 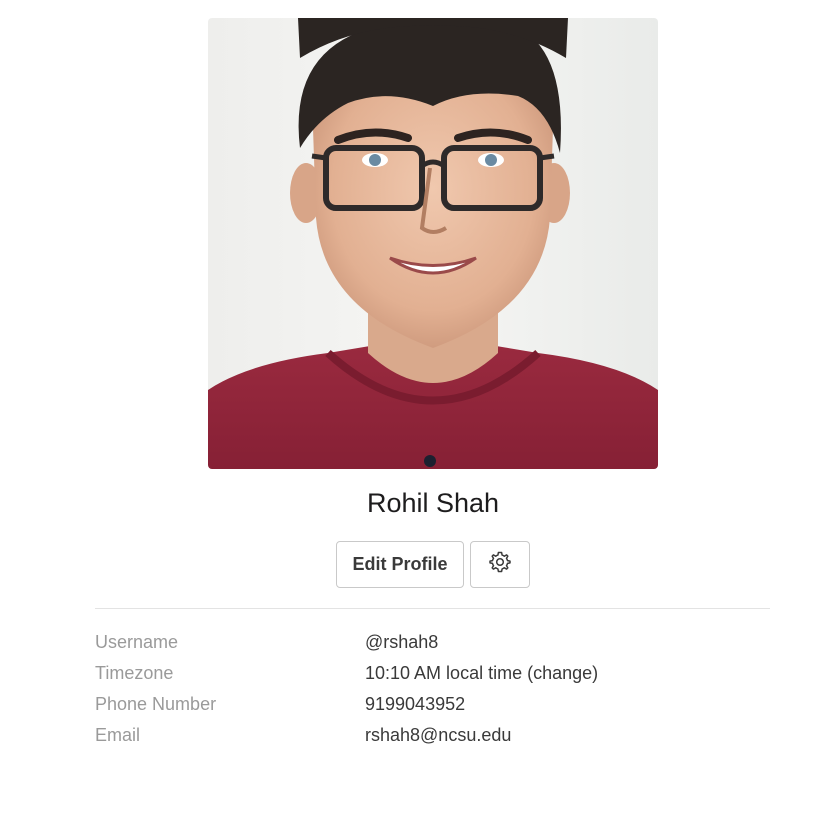 I want to click on field-row-phone: Phone Number 9199043952, so click(x=432, y=704).